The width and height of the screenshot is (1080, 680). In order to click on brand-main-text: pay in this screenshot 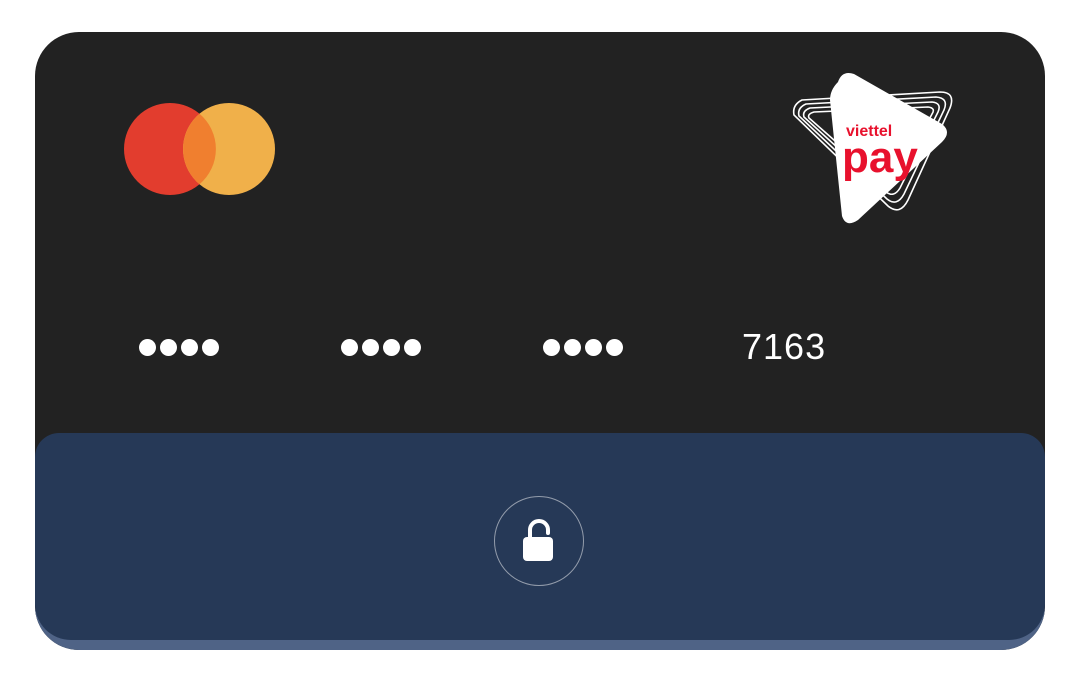, I will do `click(880, 157)`.